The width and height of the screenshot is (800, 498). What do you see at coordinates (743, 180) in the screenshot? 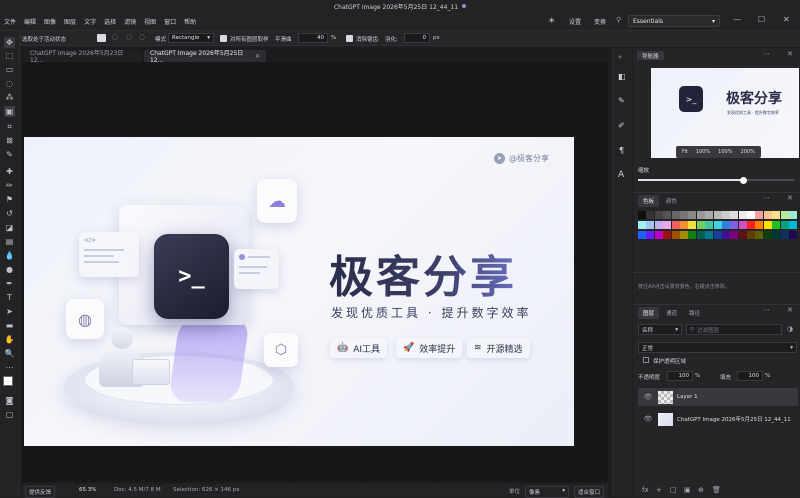
I see `zoom-slider-handle` at bounding box center [743, 180].